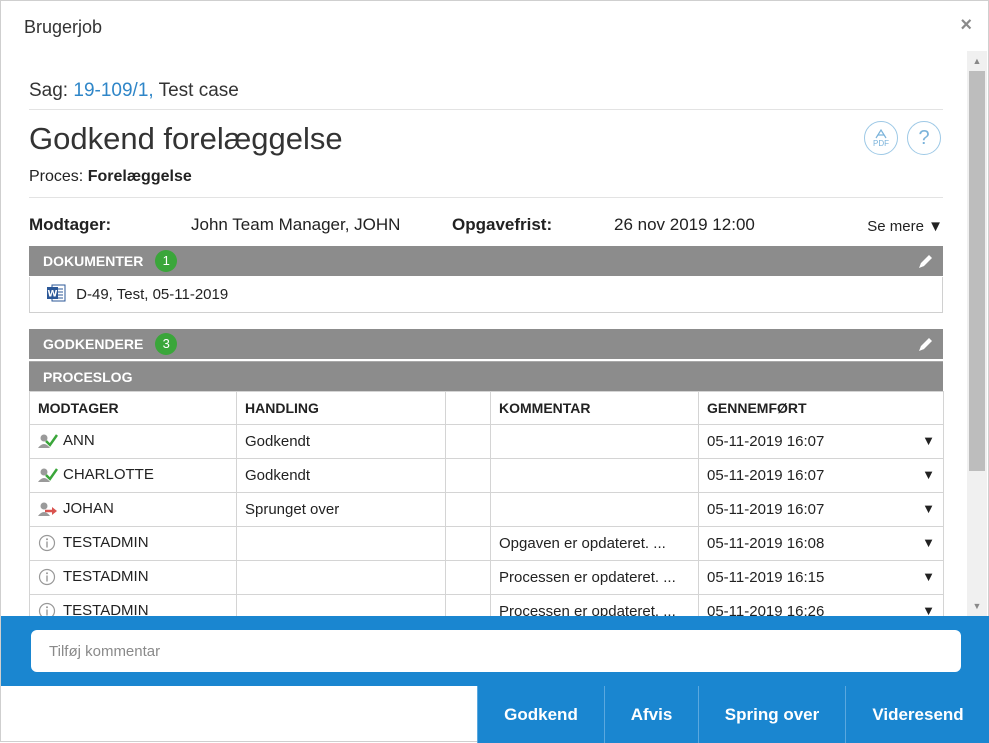 Image resolution: width=989 pixels, height=743 pixels. I want to click on process-log-header-label: PROCESLOG, so click(88, 377).